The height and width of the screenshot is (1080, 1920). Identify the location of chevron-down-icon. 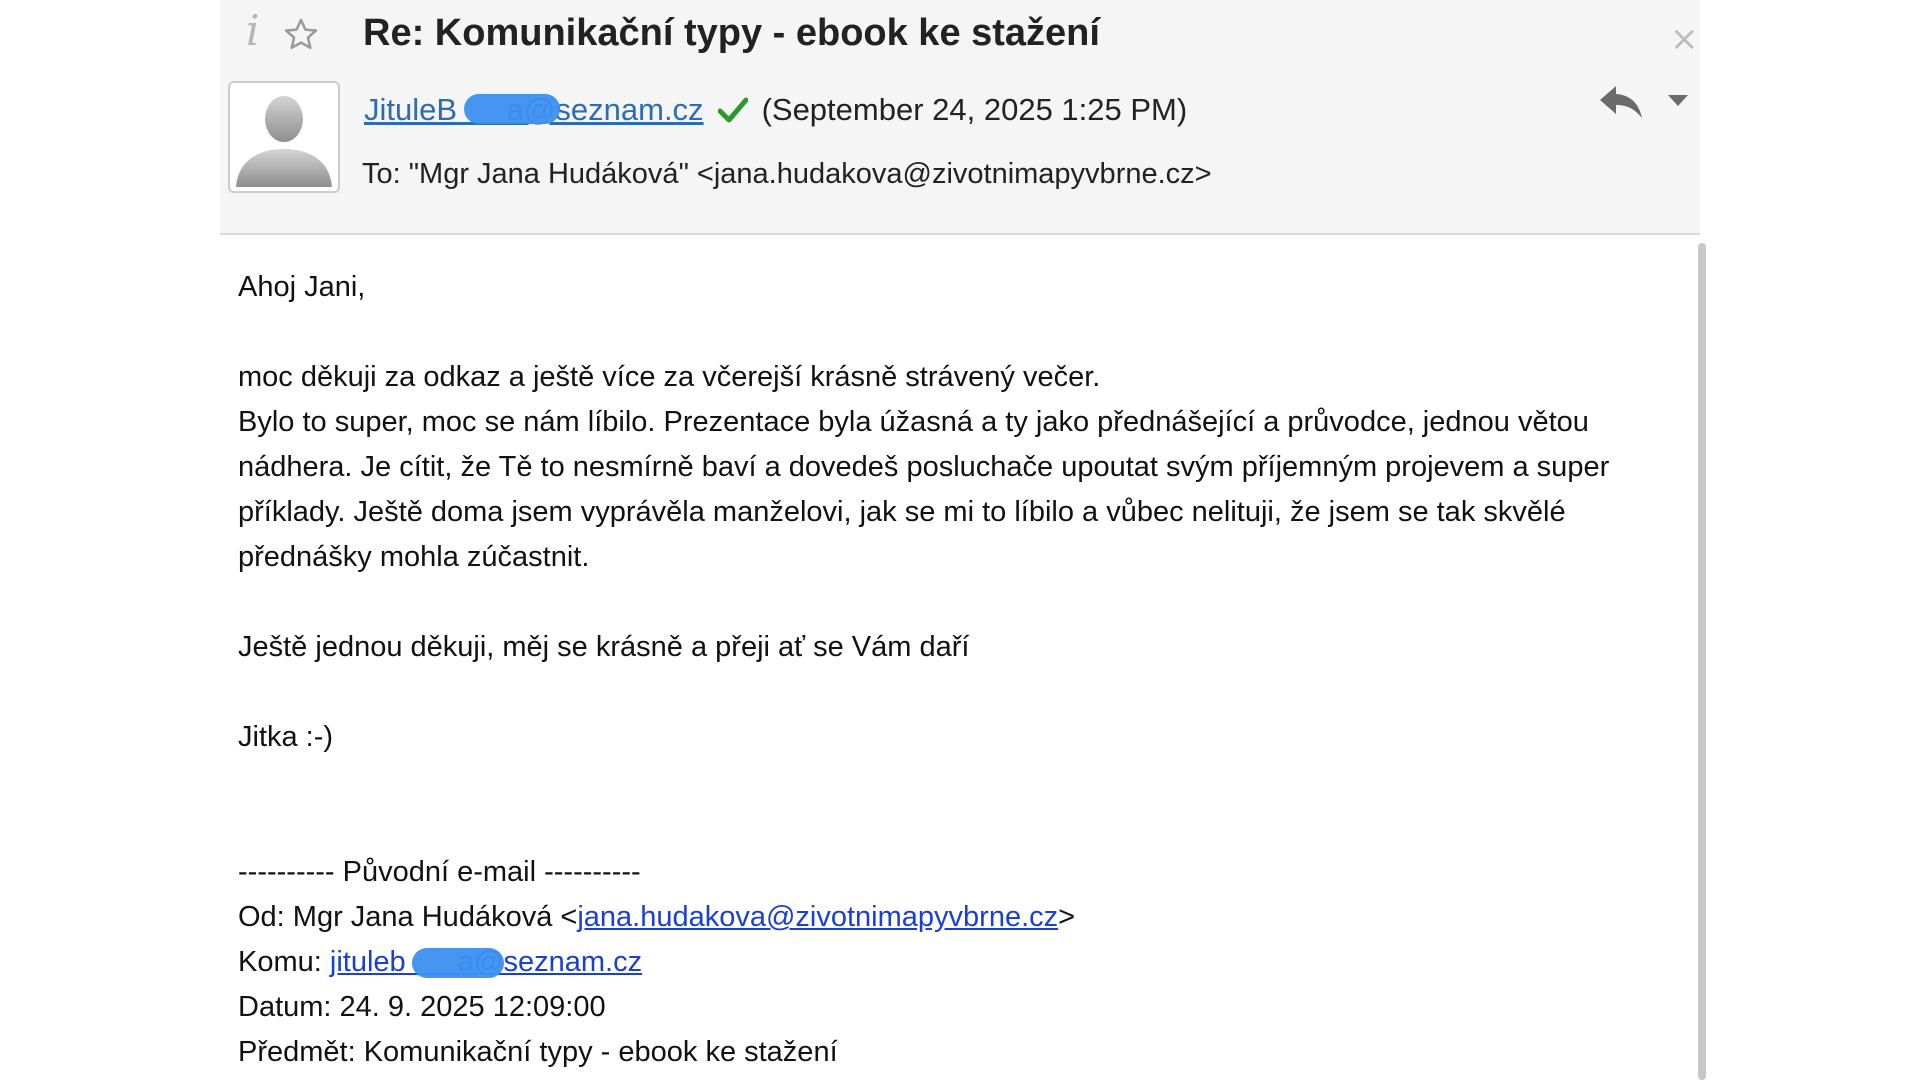
(1678, 101).